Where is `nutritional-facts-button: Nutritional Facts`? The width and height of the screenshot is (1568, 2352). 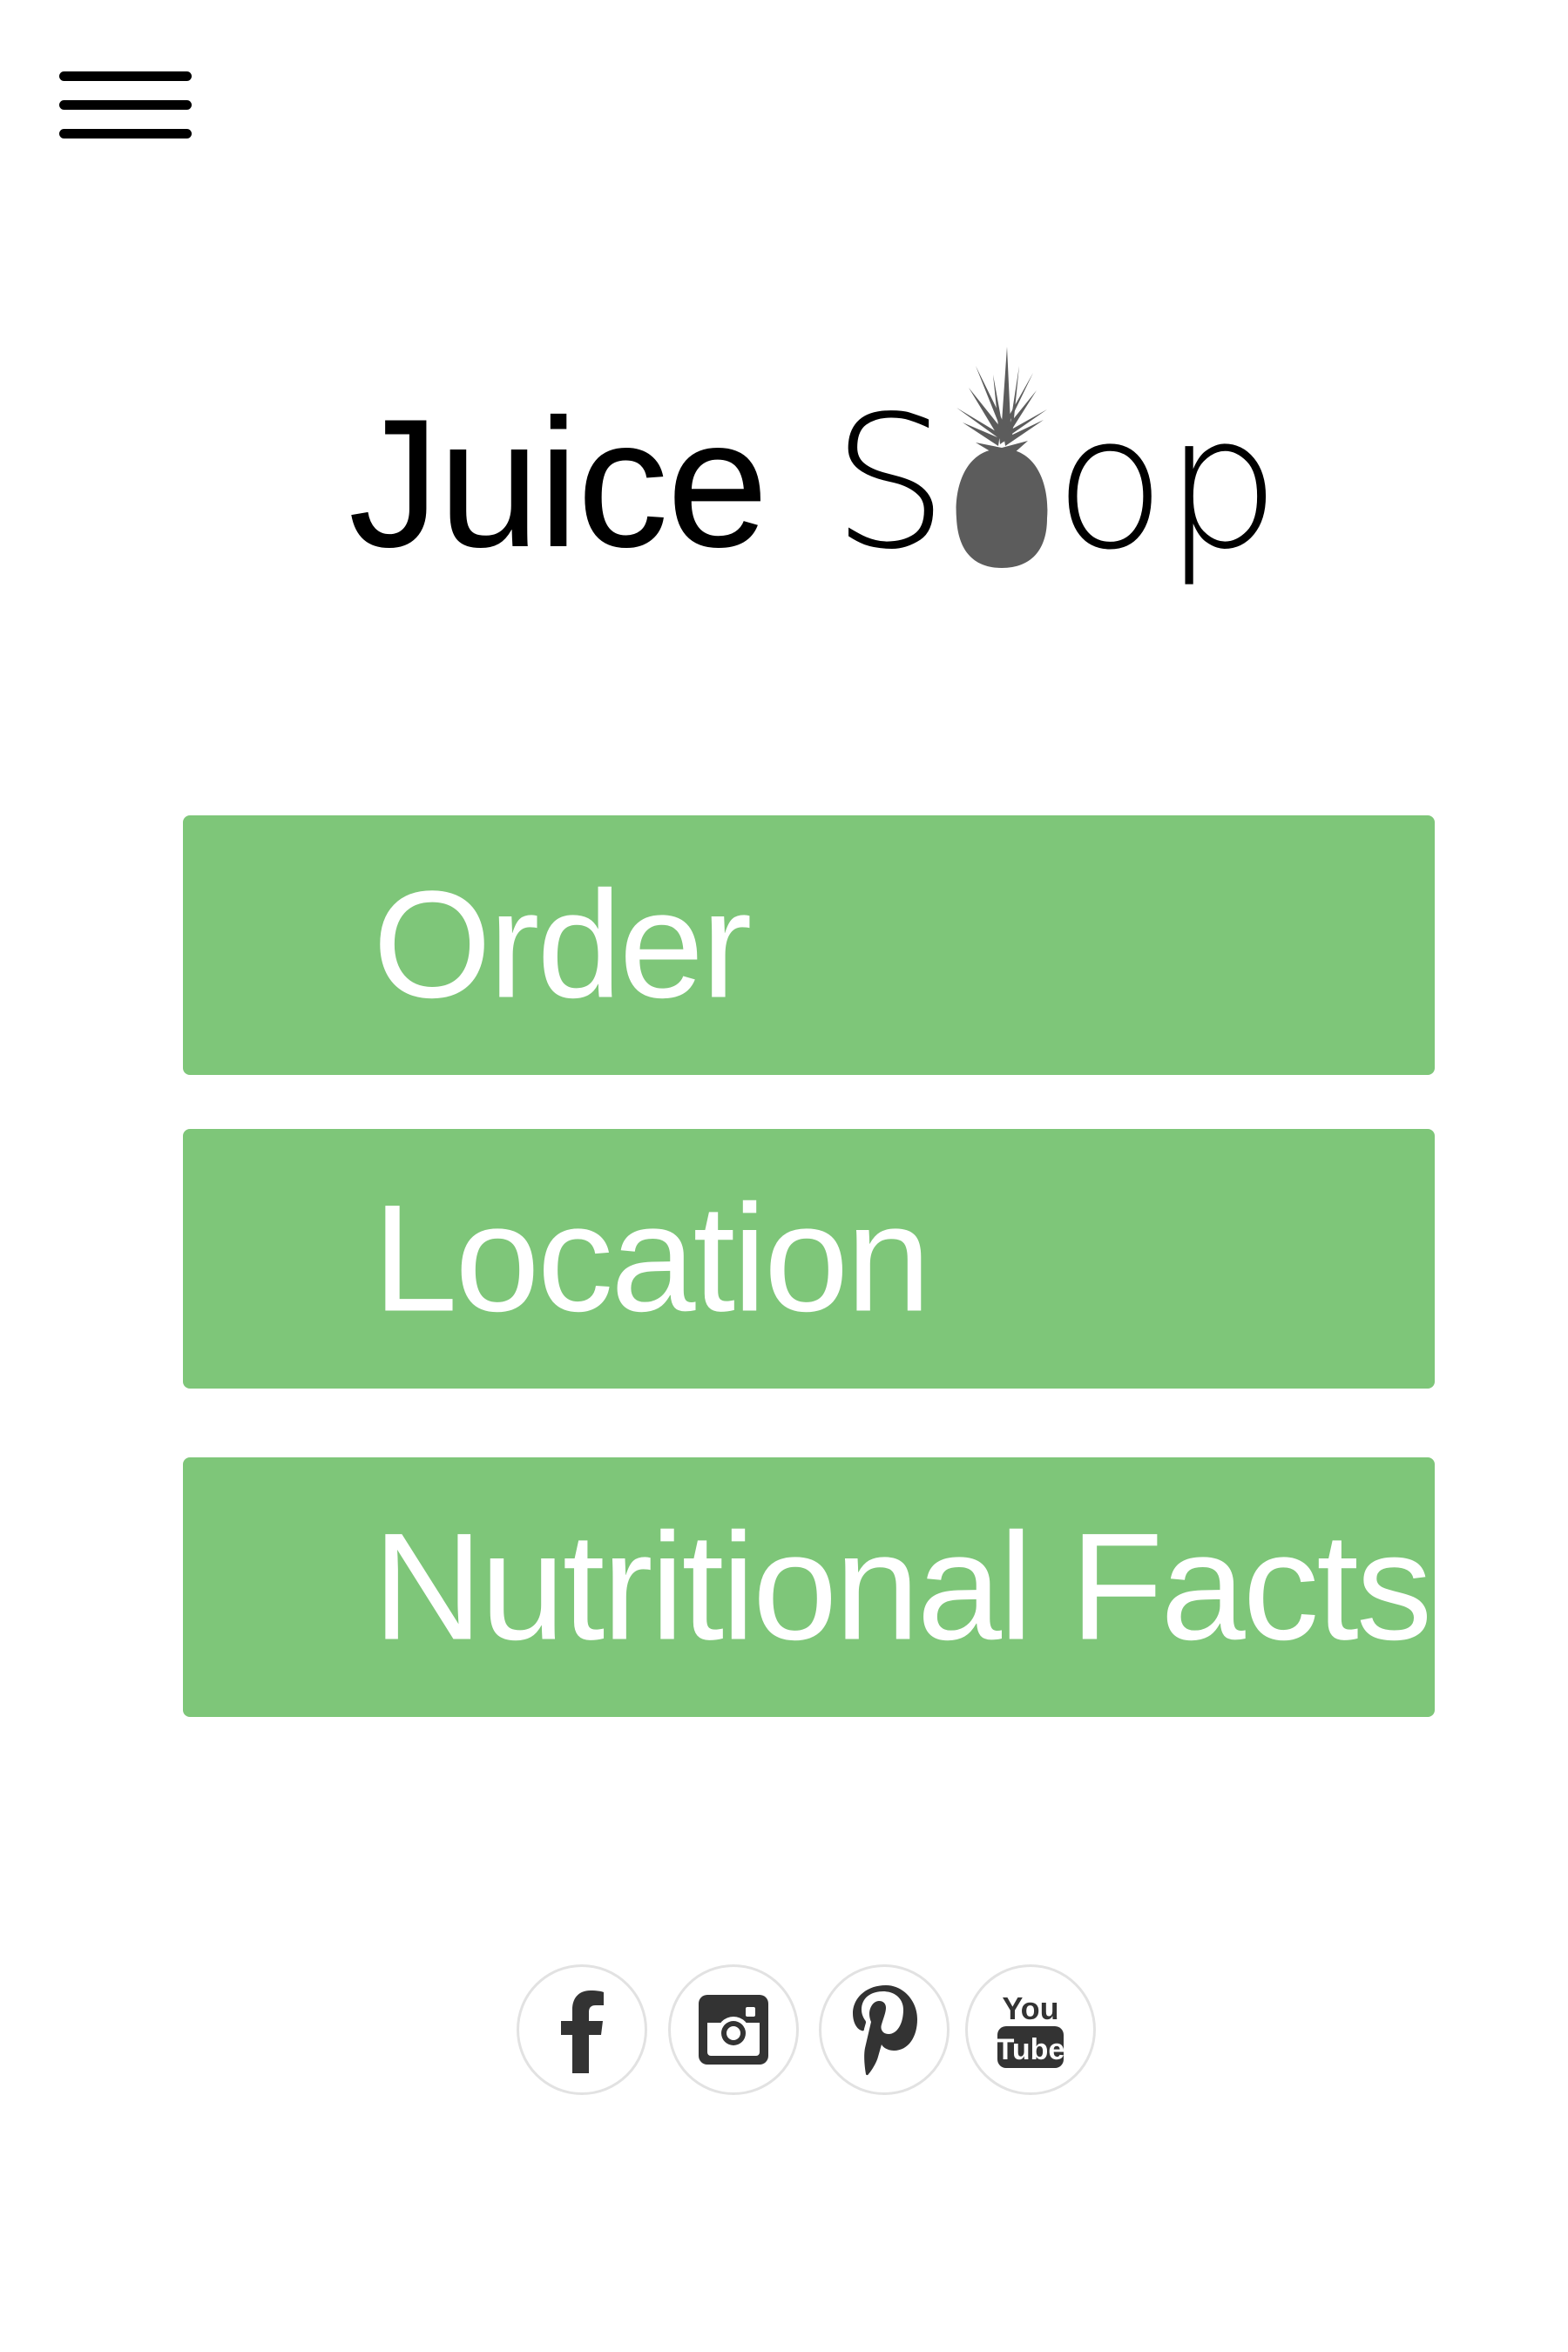
nutritional-facts-button: Nutritional Facts is located at coordinates (809, 1587).